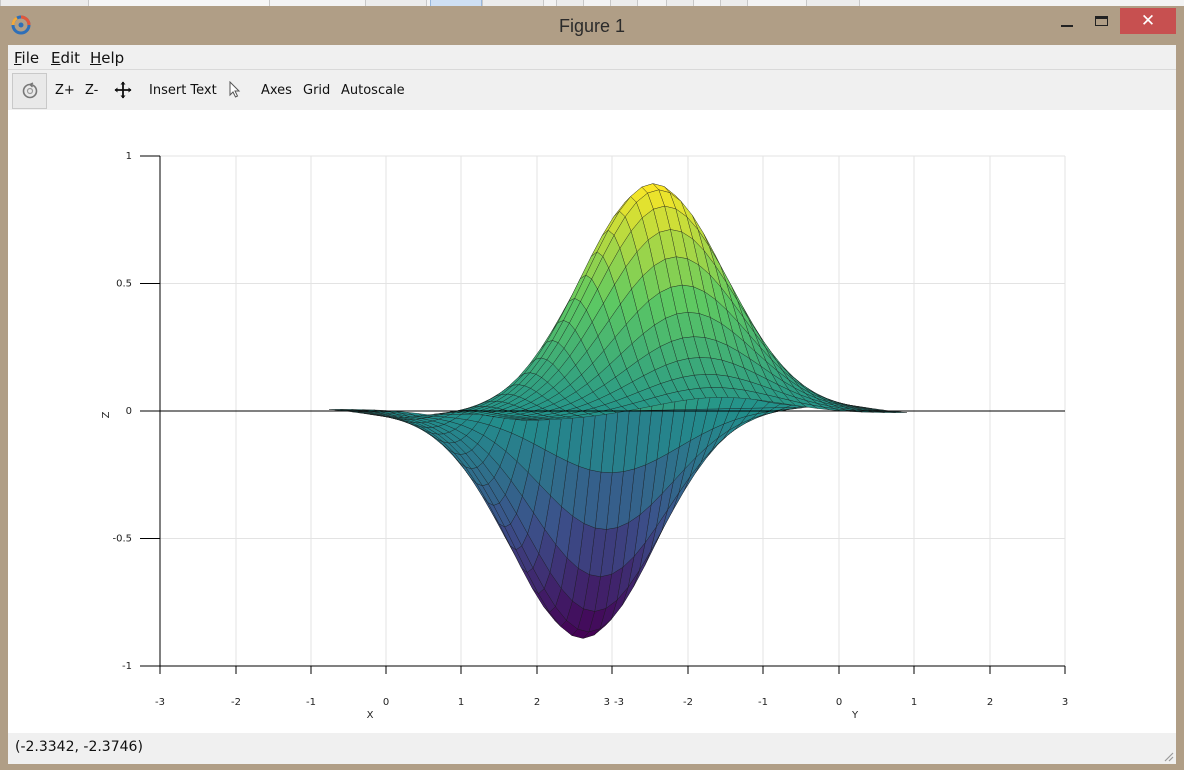 Image resolution: width=1184 pixels, height=770 pixels. I want to click on axes-button: Axes, so click(276, 90).